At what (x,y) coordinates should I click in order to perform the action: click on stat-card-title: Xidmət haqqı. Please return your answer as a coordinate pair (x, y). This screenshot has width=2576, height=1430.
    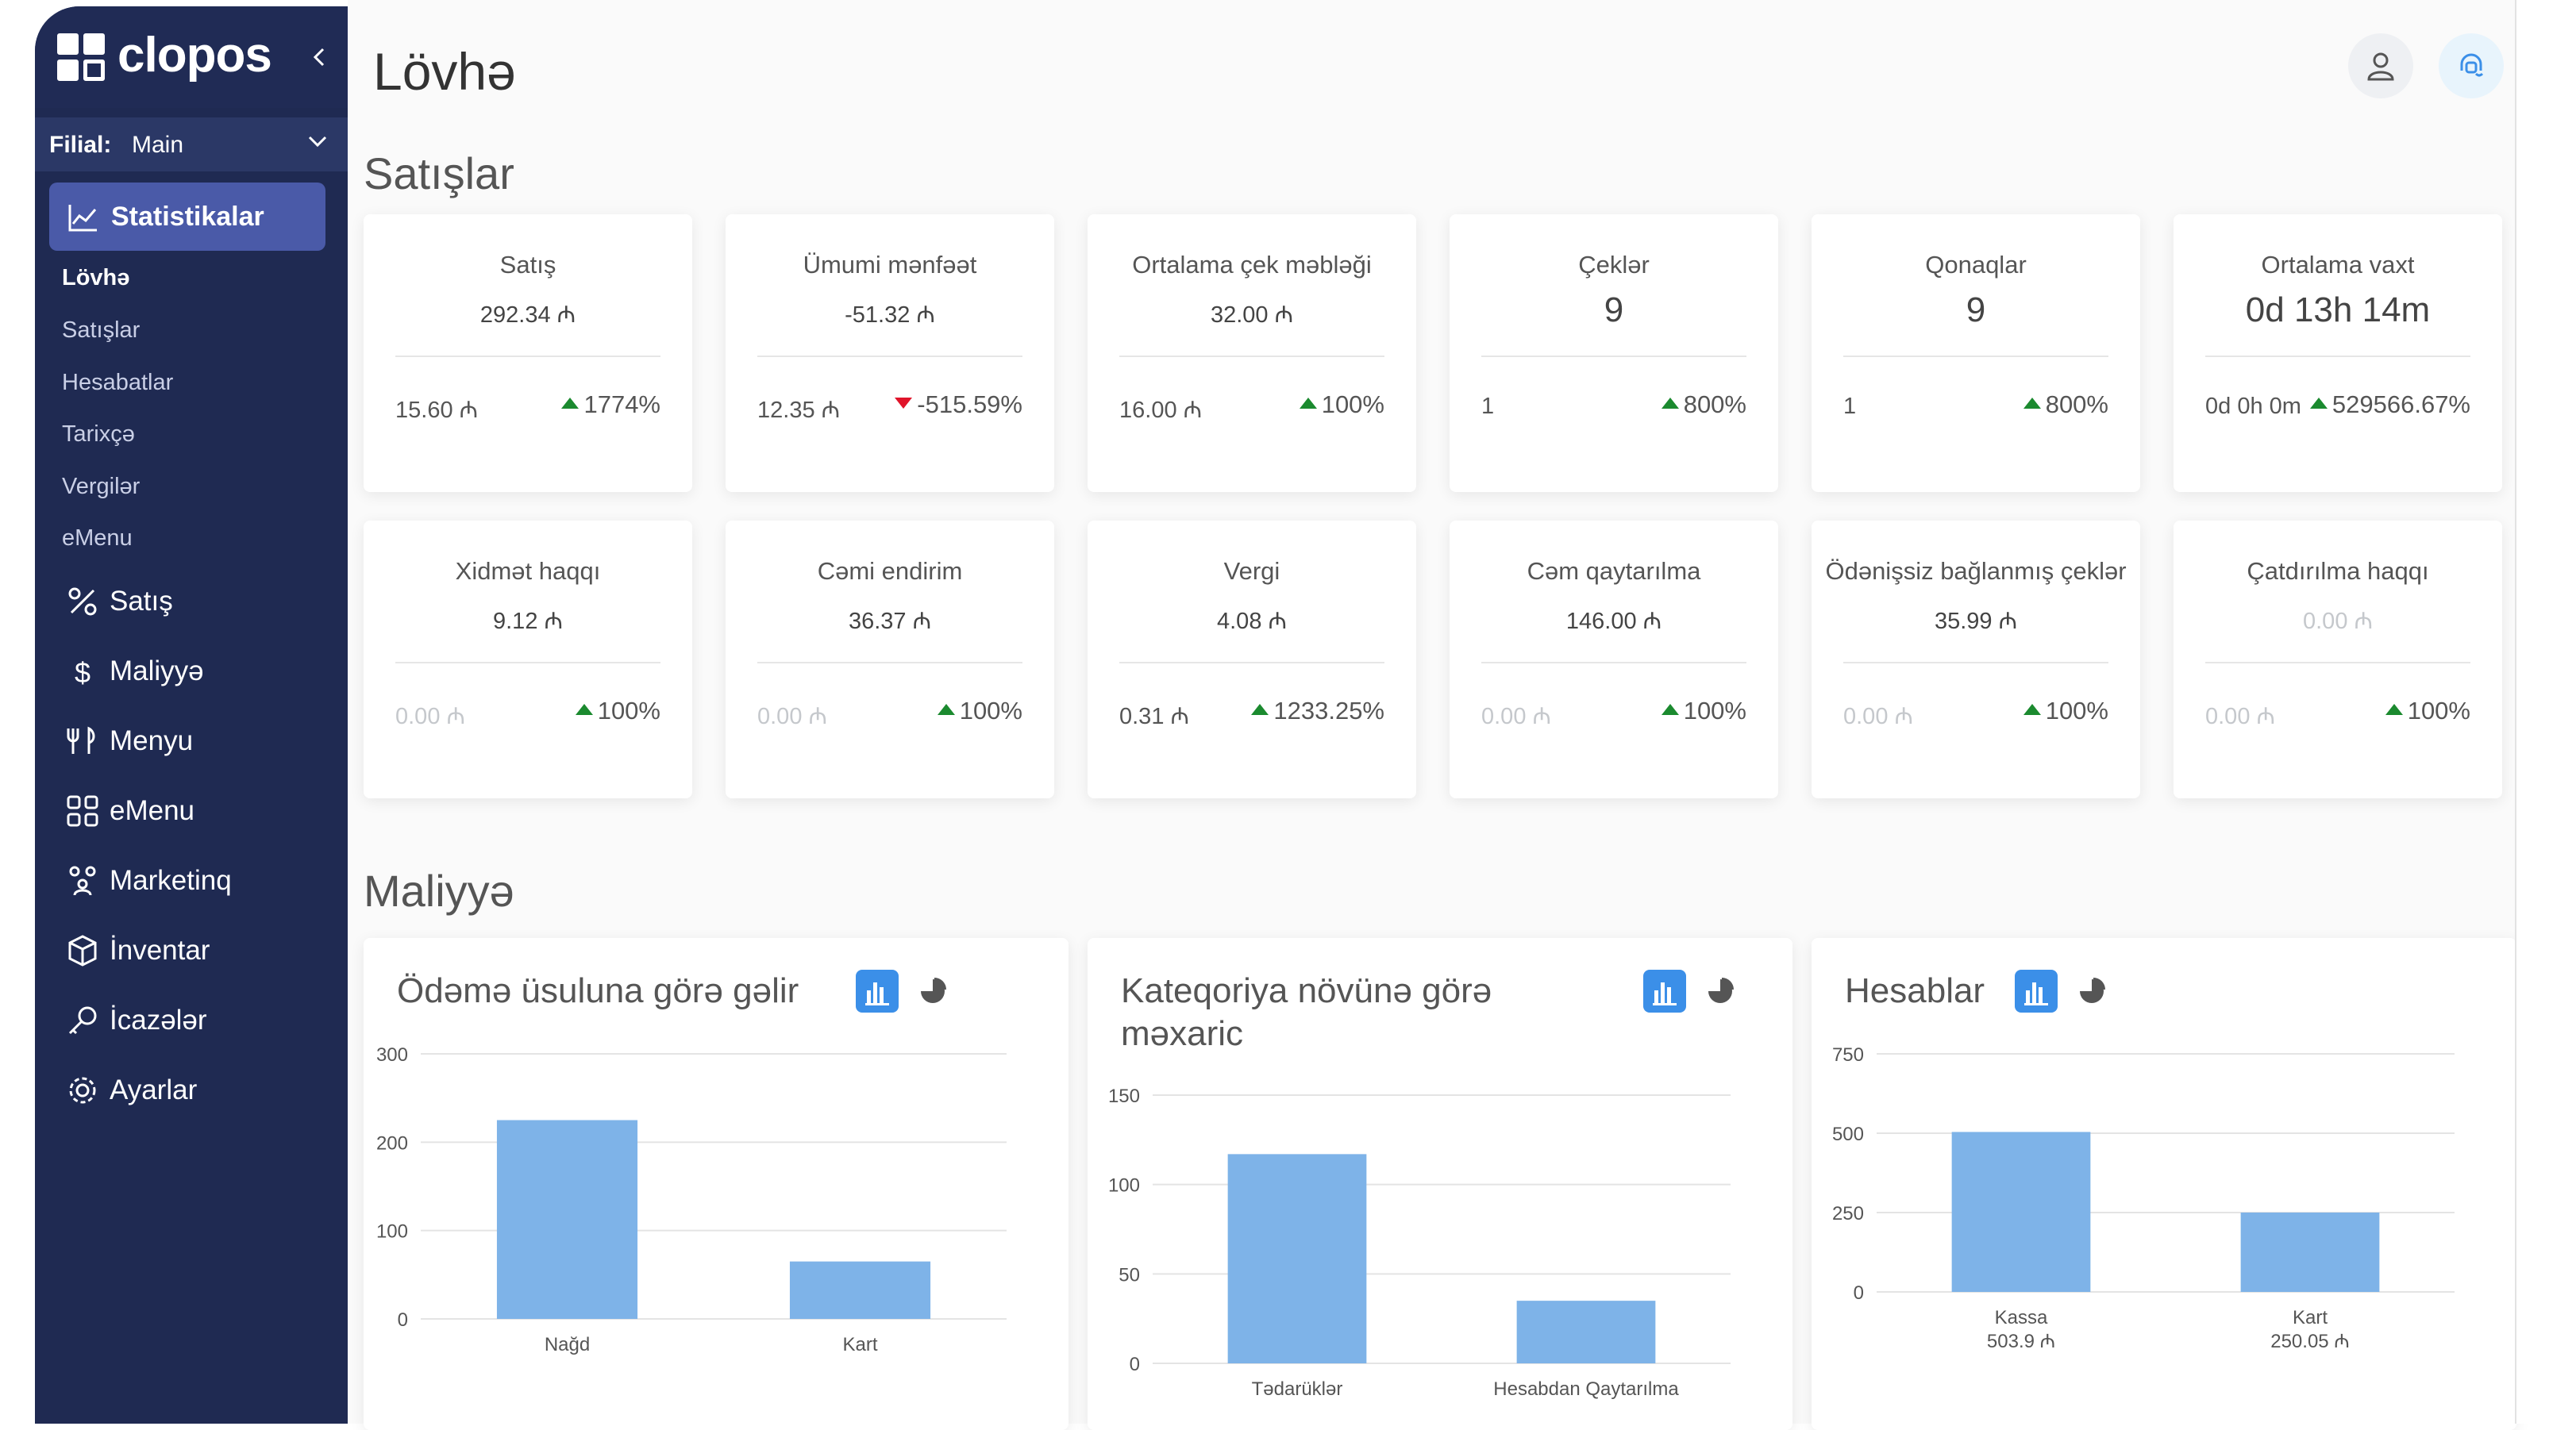
    Looking at the image, I should click on (528, 571).